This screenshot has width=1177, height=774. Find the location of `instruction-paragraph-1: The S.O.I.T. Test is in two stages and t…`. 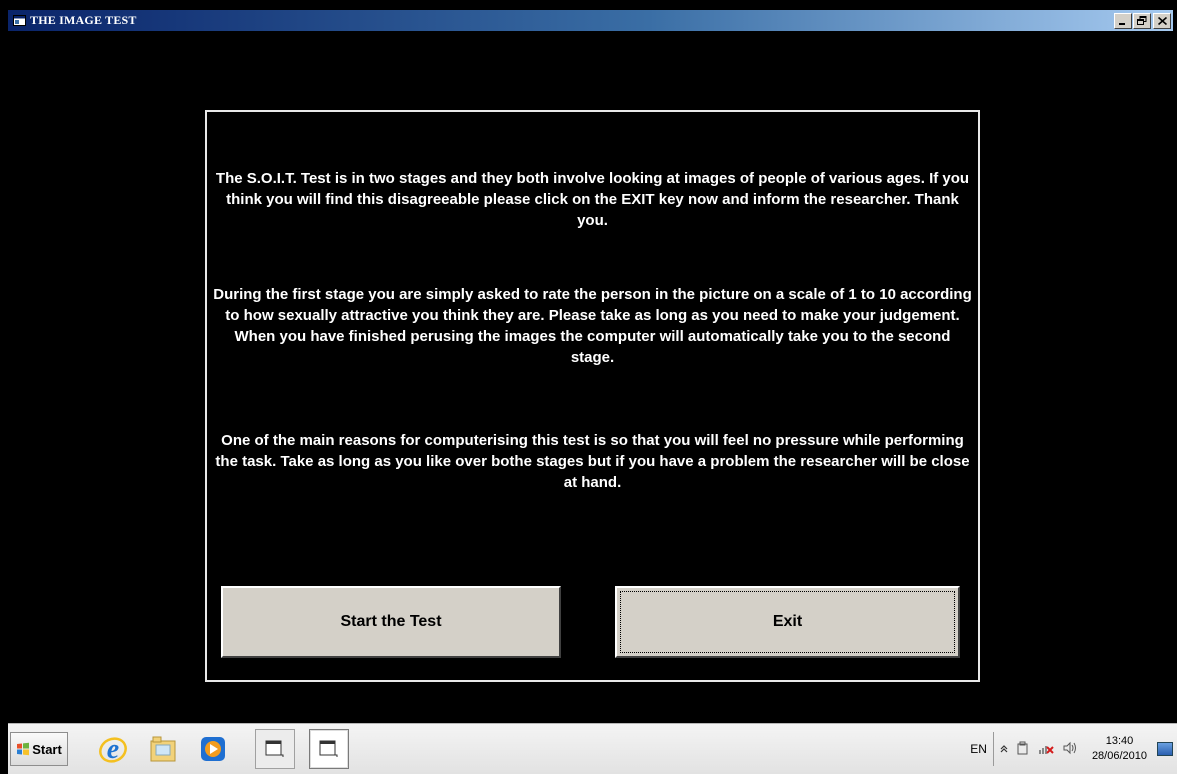

instruction-paragraph-1: The S.O.I.T. Test is in two stages and t… is located at coordinates (592, 199).